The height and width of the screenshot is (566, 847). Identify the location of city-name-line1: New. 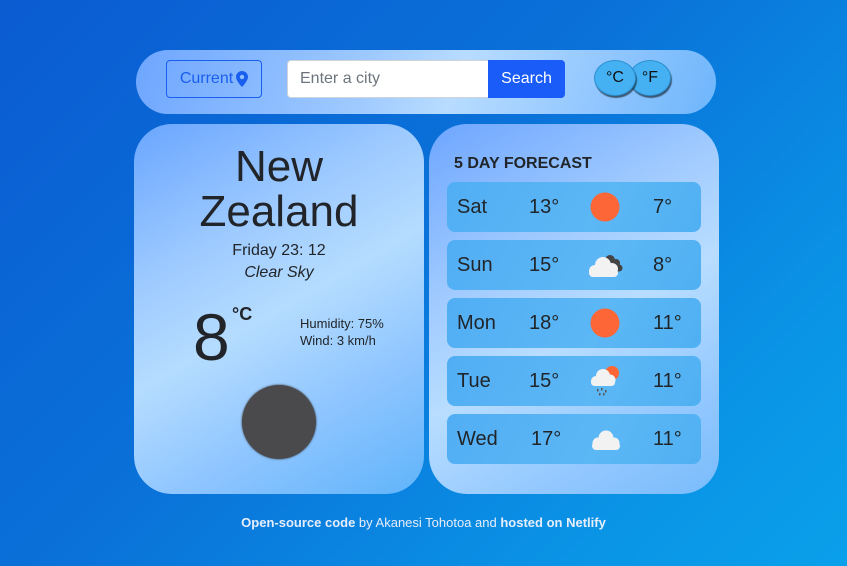
(279, 166).